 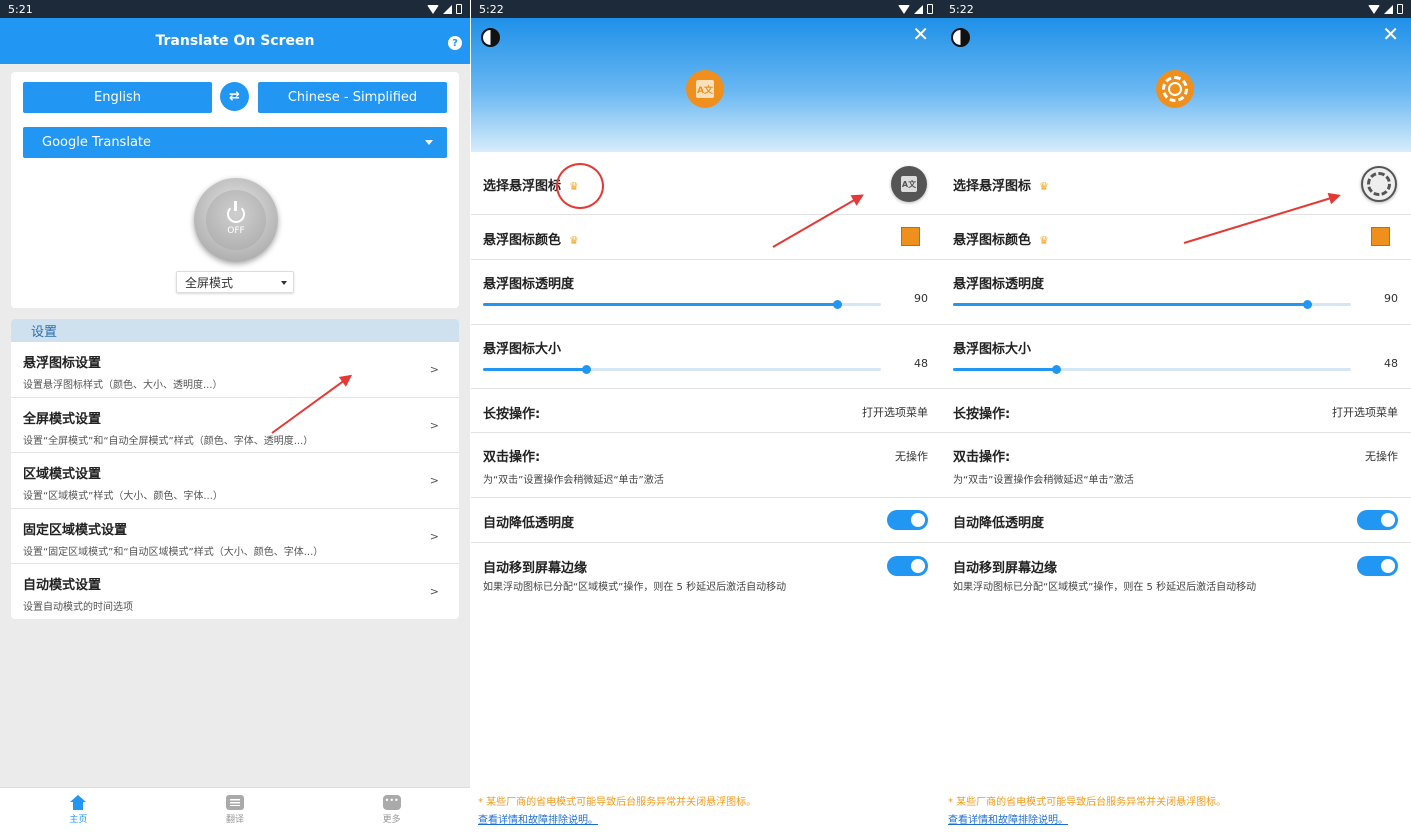 I want to click on power-button: OFF, so click(x=236, y=220).